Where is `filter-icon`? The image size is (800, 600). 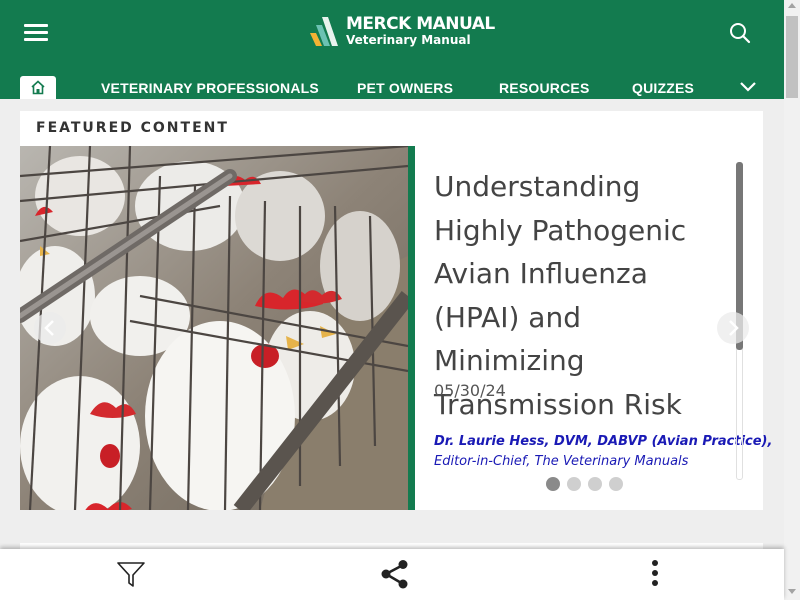 filter-icon is located at coordinates (131, 574).